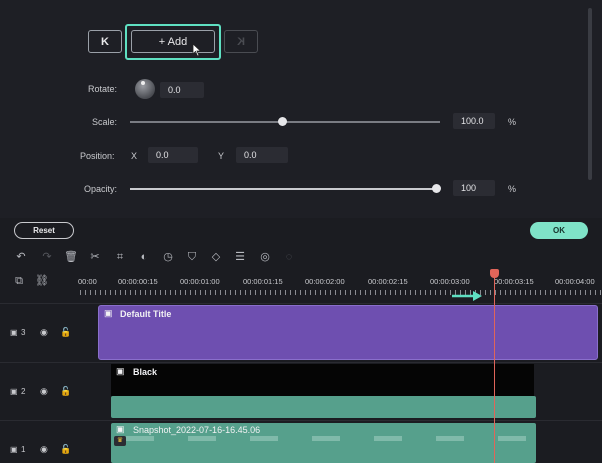 This screenshot has width=602, height=463. Describe the element at coordinates (108, 313) in the screenshot. I see `title-clip-icon: ▣` at that location.